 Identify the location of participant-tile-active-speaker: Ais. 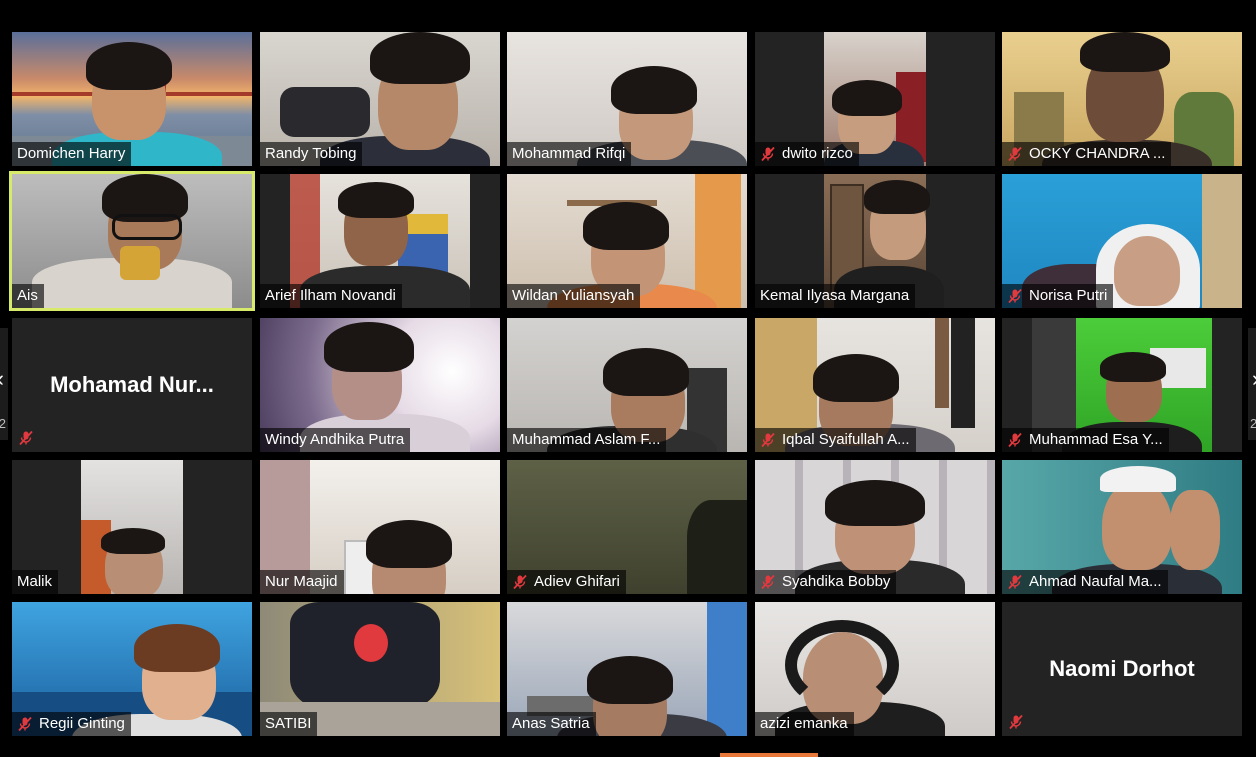
(132, 241).